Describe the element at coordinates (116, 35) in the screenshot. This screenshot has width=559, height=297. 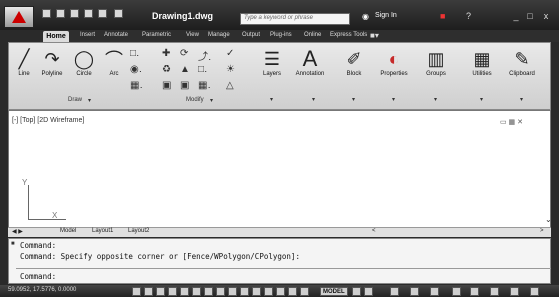
I see `tab-annotate: Annotate` at that location.